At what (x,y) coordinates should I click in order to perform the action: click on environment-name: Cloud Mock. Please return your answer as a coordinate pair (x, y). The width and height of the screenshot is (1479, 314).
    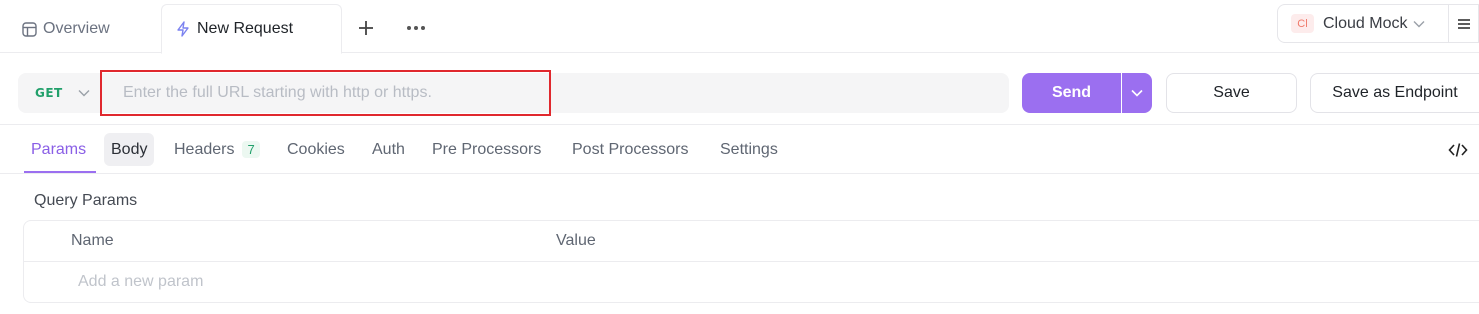
    Looking at the image, I should click on (1365, 23).